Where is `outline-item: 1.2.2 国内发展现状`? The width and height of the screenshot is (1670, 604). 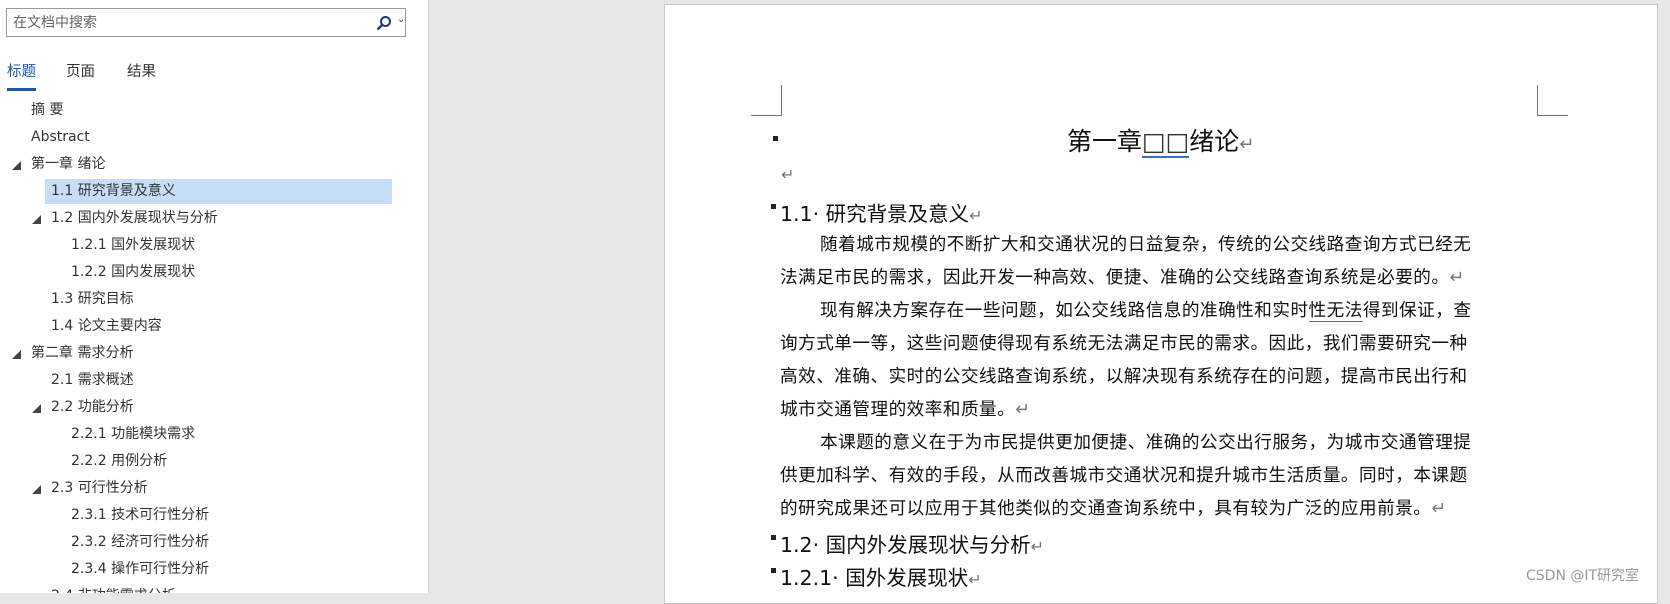
outline-item: 1.2.2 国内发展现状 is located at coordinates (133, 272).